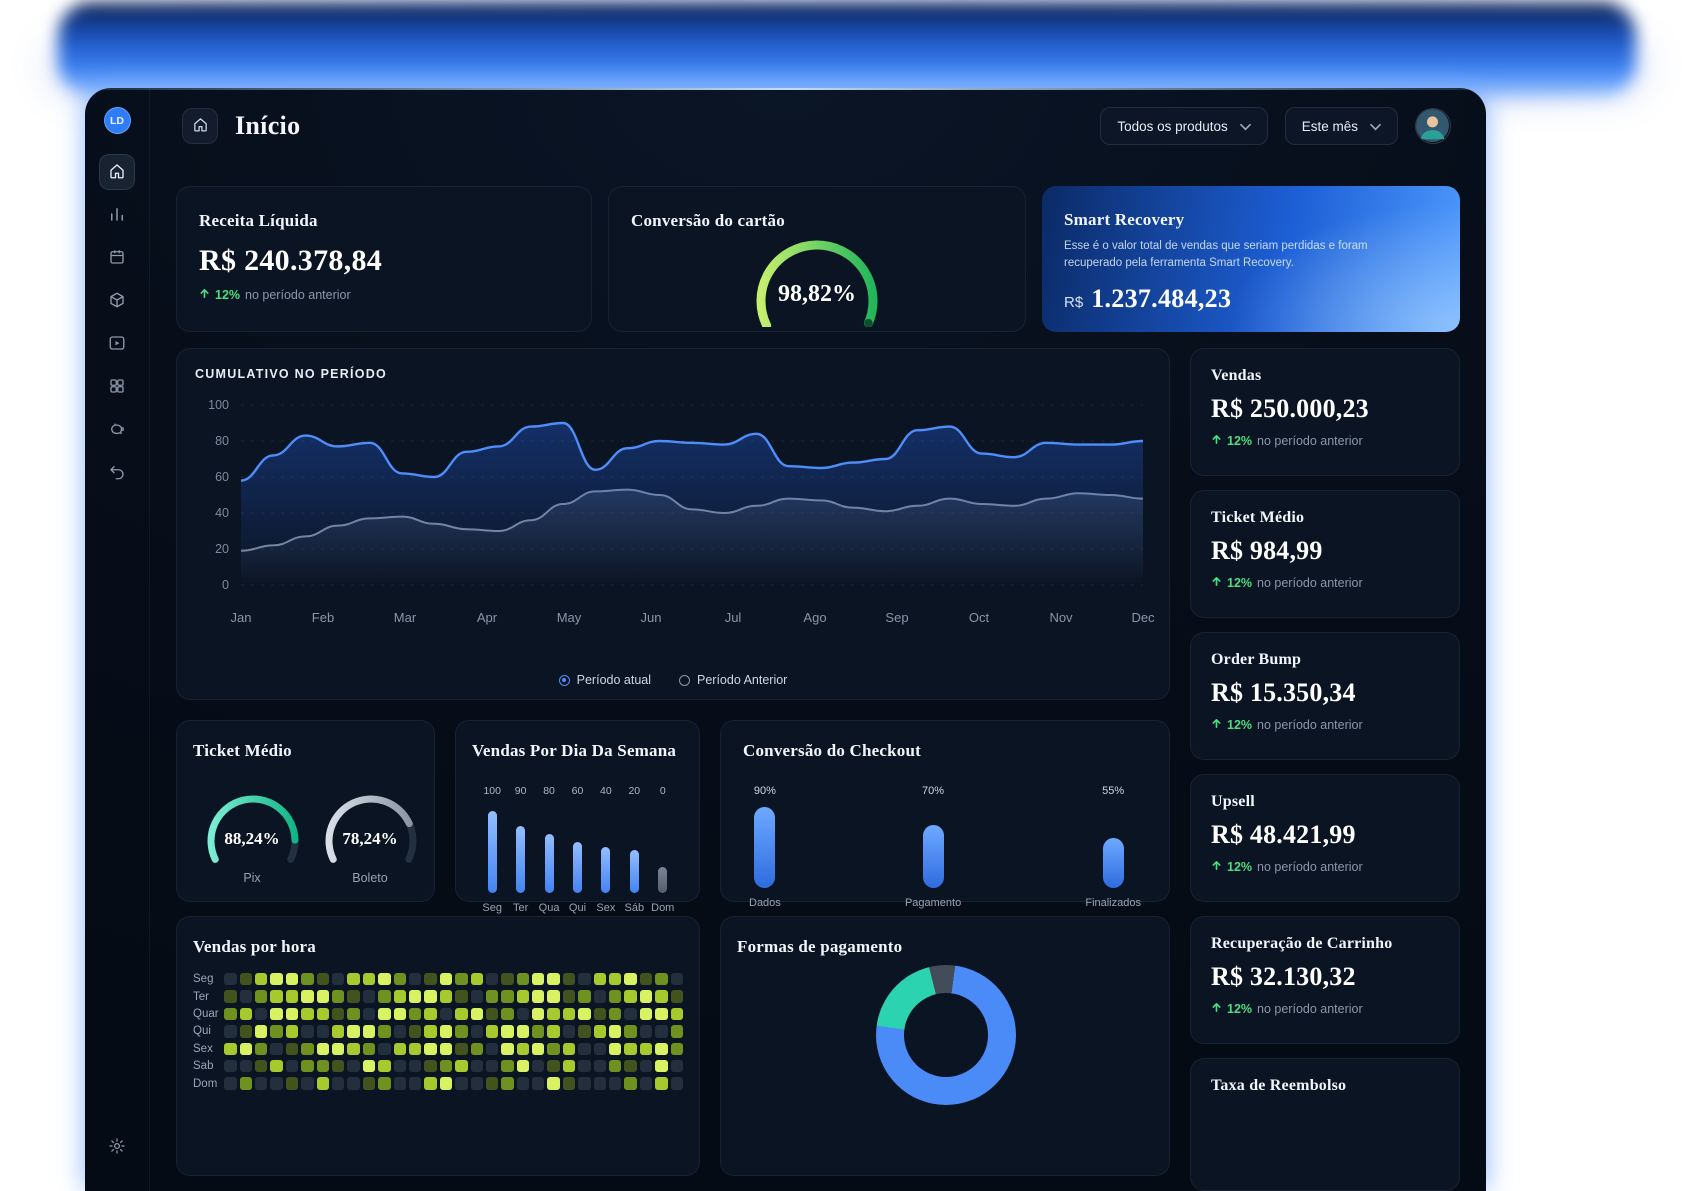 This screenshot has width=1694, height=1191. What do you see at coordinates (634, 791) in the screenshot?
I see `weekday-axis-label: 20` at bounding box center [634, 791].